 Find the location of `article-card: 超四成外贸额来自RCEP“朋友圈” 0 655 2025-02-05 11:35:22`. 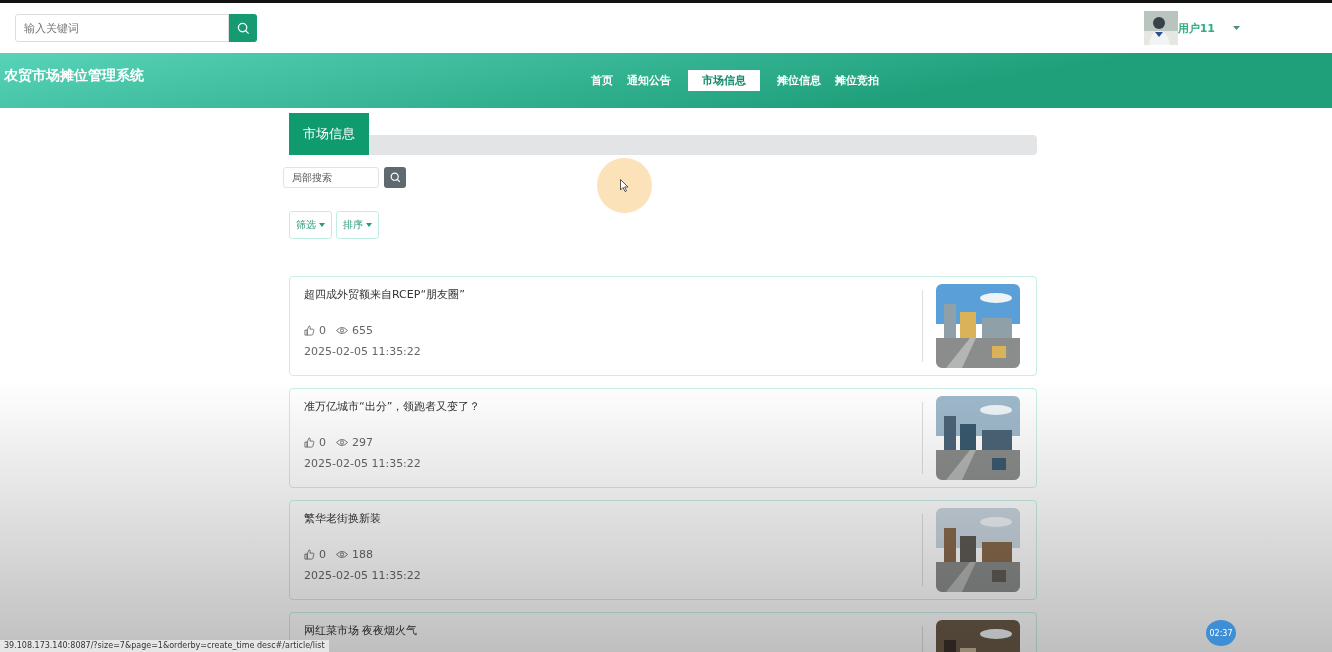

article-card: 超四成外贸额来自RCEP“朋友圈” 0 655 2025-02-05 11:35:22 is located at coordinates (663, 326).